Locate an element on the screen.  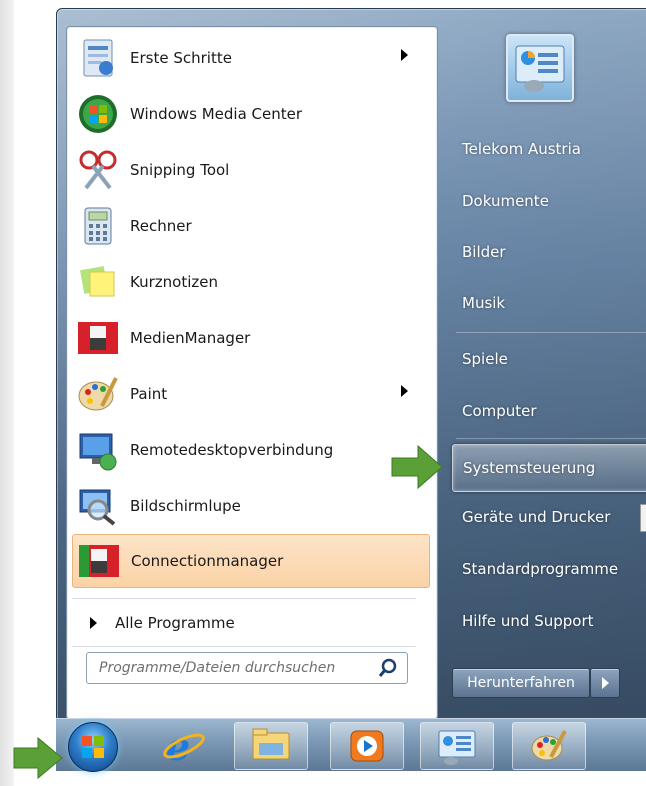
program-paint: Paint is located at coordinates (250, 394).